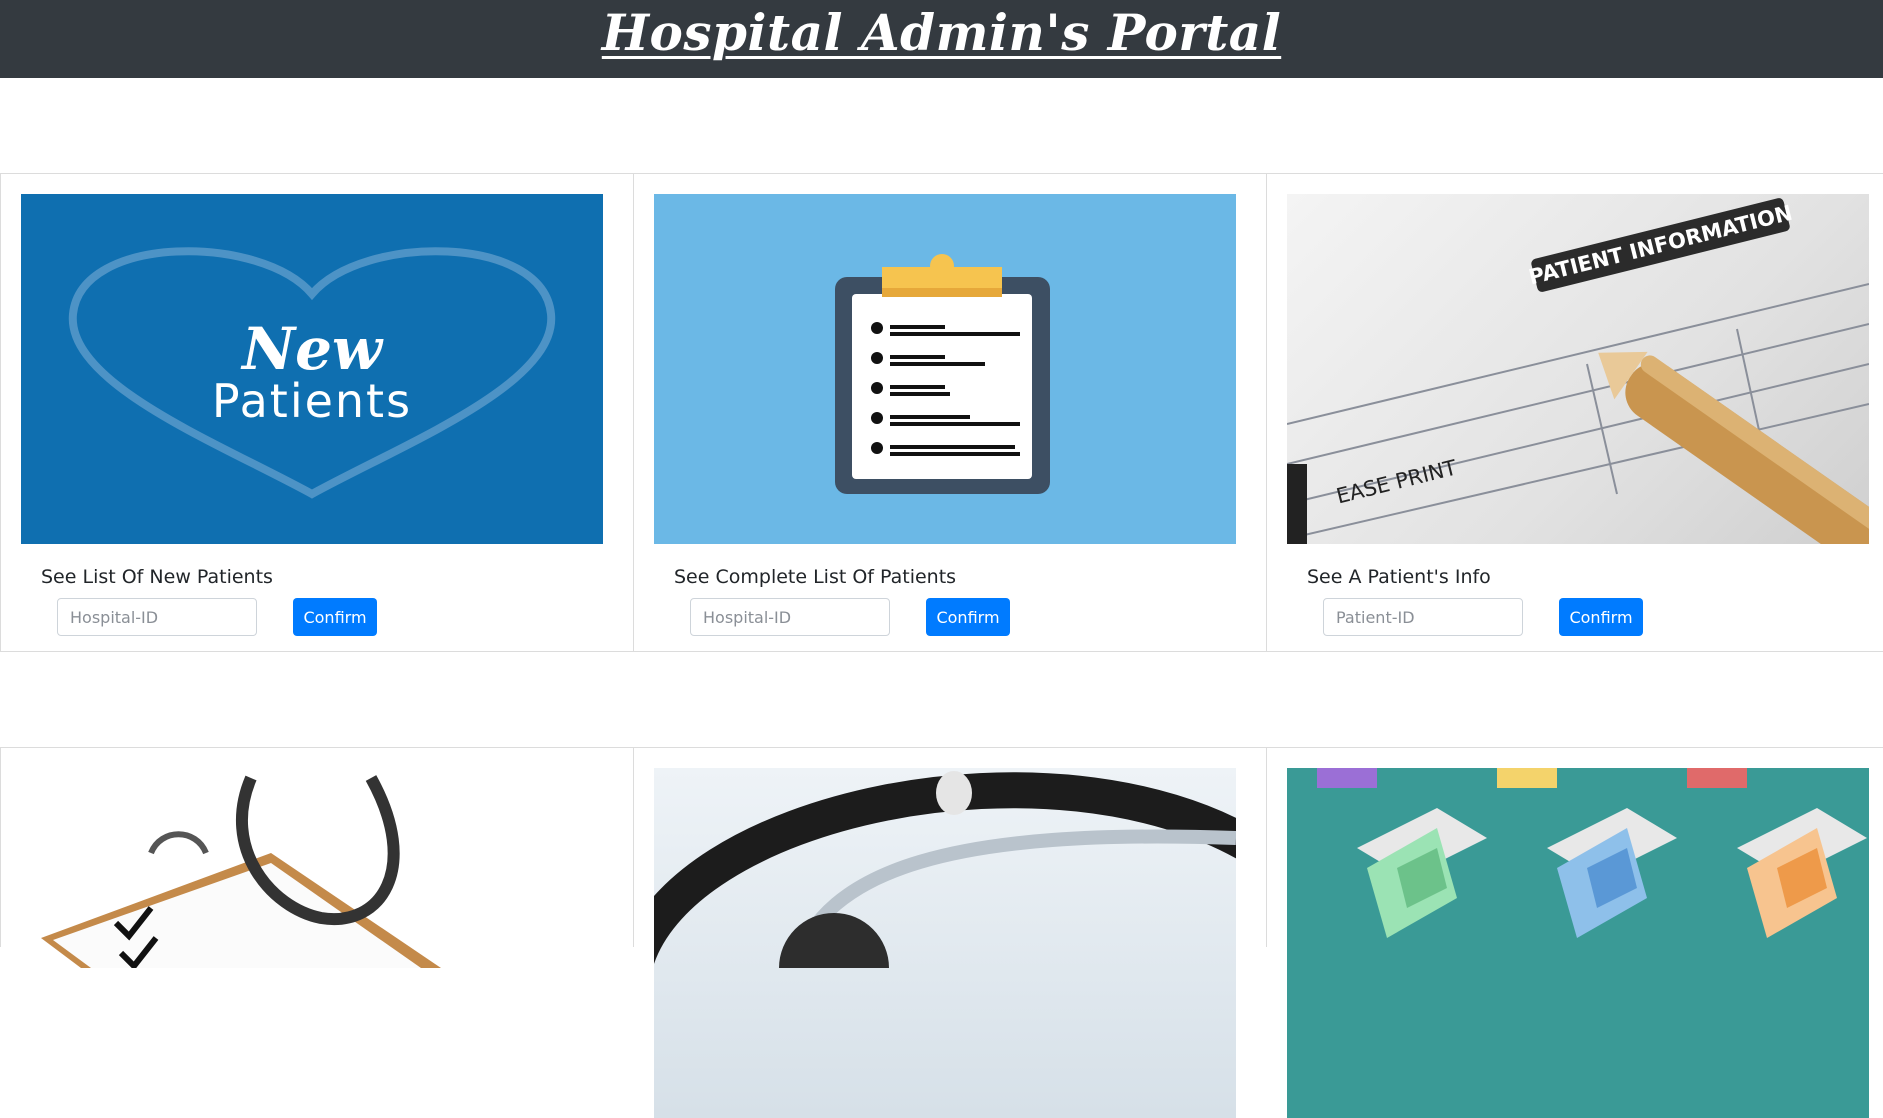 This screenshot has width=1883, height=1118. Describe the element at coordinates (945, 897) in the screenshot. I see `stethoscope-closeup-icon` at that location.